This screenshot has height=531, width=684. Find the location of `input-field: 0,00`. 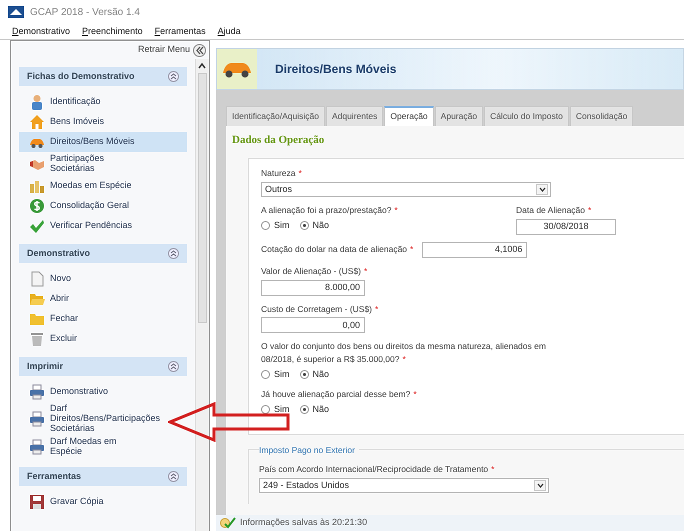

input-field: 0,00 is located at coordinates (313, 325).